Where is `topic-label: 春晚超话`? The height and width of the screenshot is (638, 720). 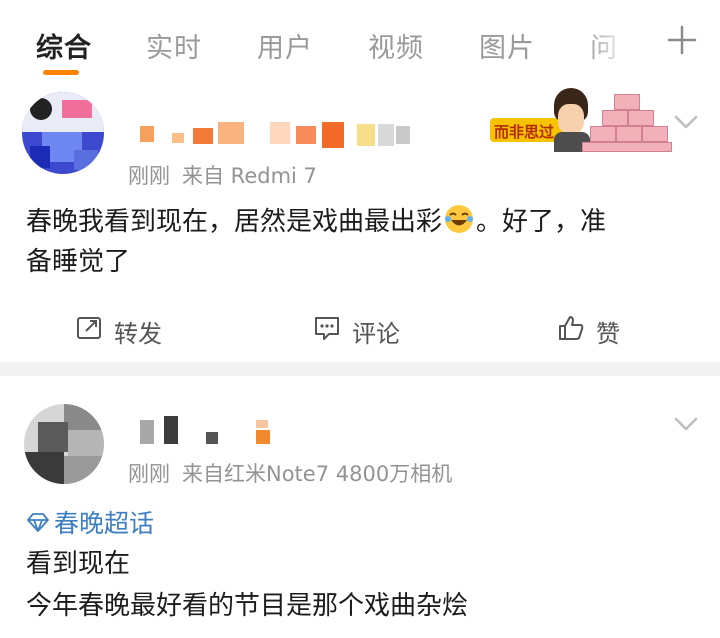
topic-label: 春晚超话 is located at coordinates (104, 523).